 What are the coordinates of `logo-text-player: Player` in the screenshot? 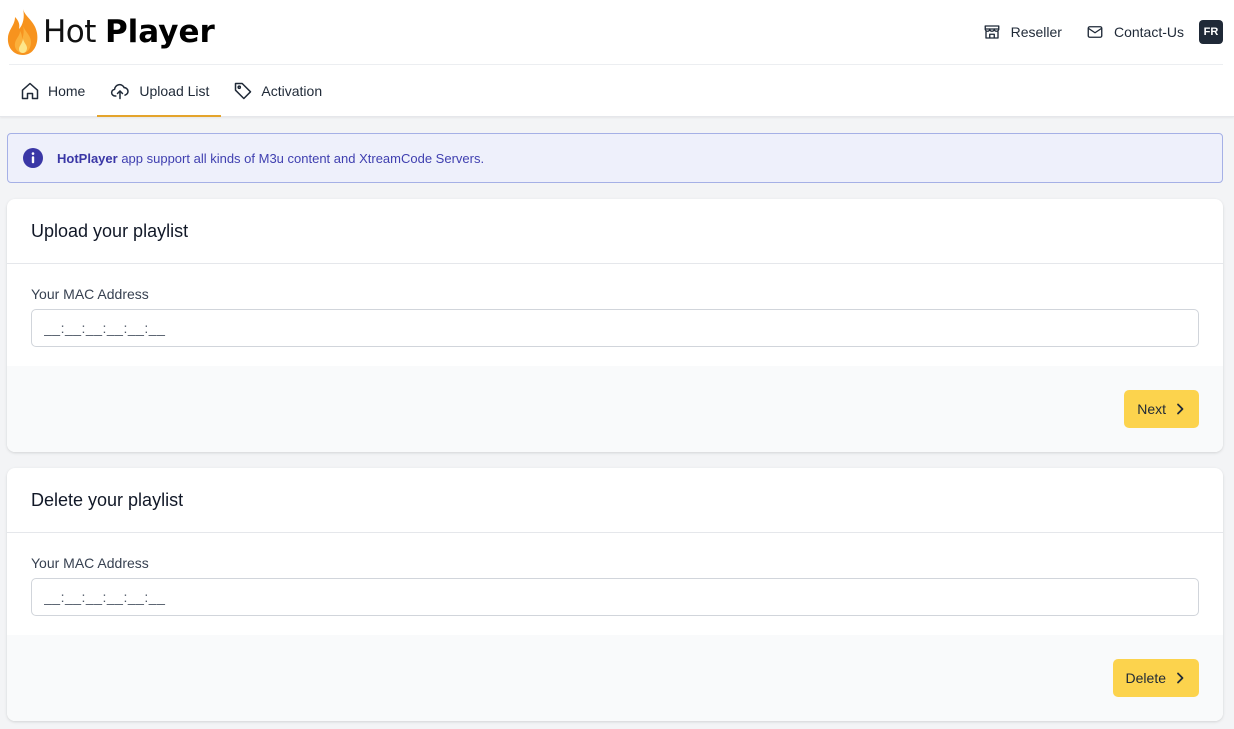 It's located at (159, 32).